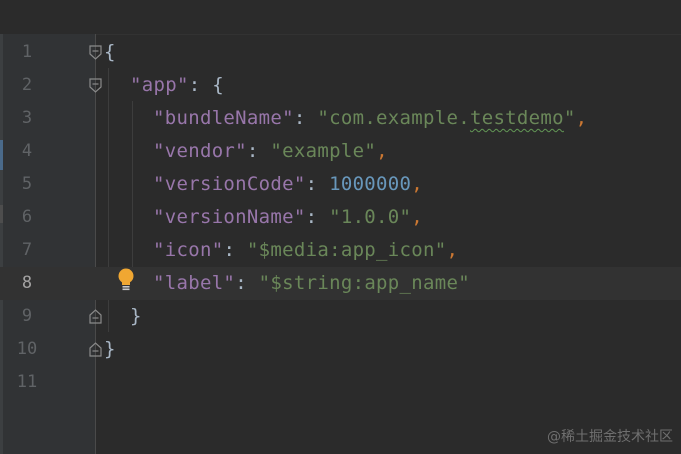 Image resolution: width=681 pixels, height=454 pixels. Describe the element at coordinates (194, 283) in the screenshot. I see `json-key: "label"` at that location.